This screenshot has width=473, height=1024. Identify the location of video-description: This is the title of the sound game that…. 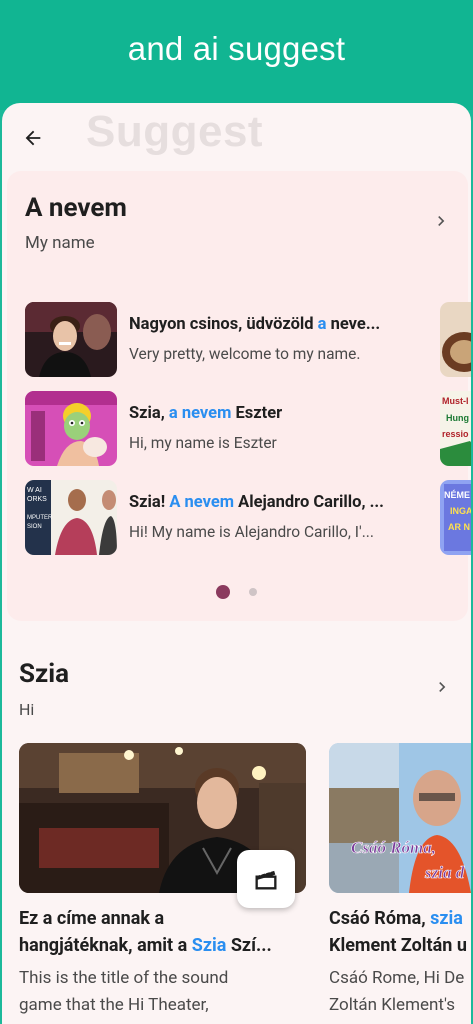
(124, 991).